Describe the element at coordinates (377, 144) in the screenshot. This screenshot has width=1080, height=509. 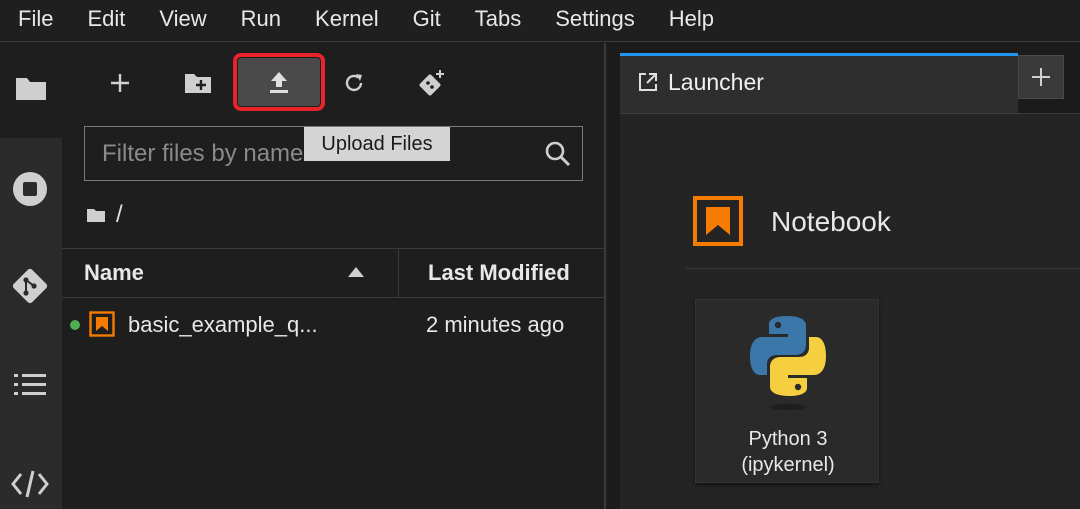
I see `upload-files-tooltip: Upload Files` at that location.